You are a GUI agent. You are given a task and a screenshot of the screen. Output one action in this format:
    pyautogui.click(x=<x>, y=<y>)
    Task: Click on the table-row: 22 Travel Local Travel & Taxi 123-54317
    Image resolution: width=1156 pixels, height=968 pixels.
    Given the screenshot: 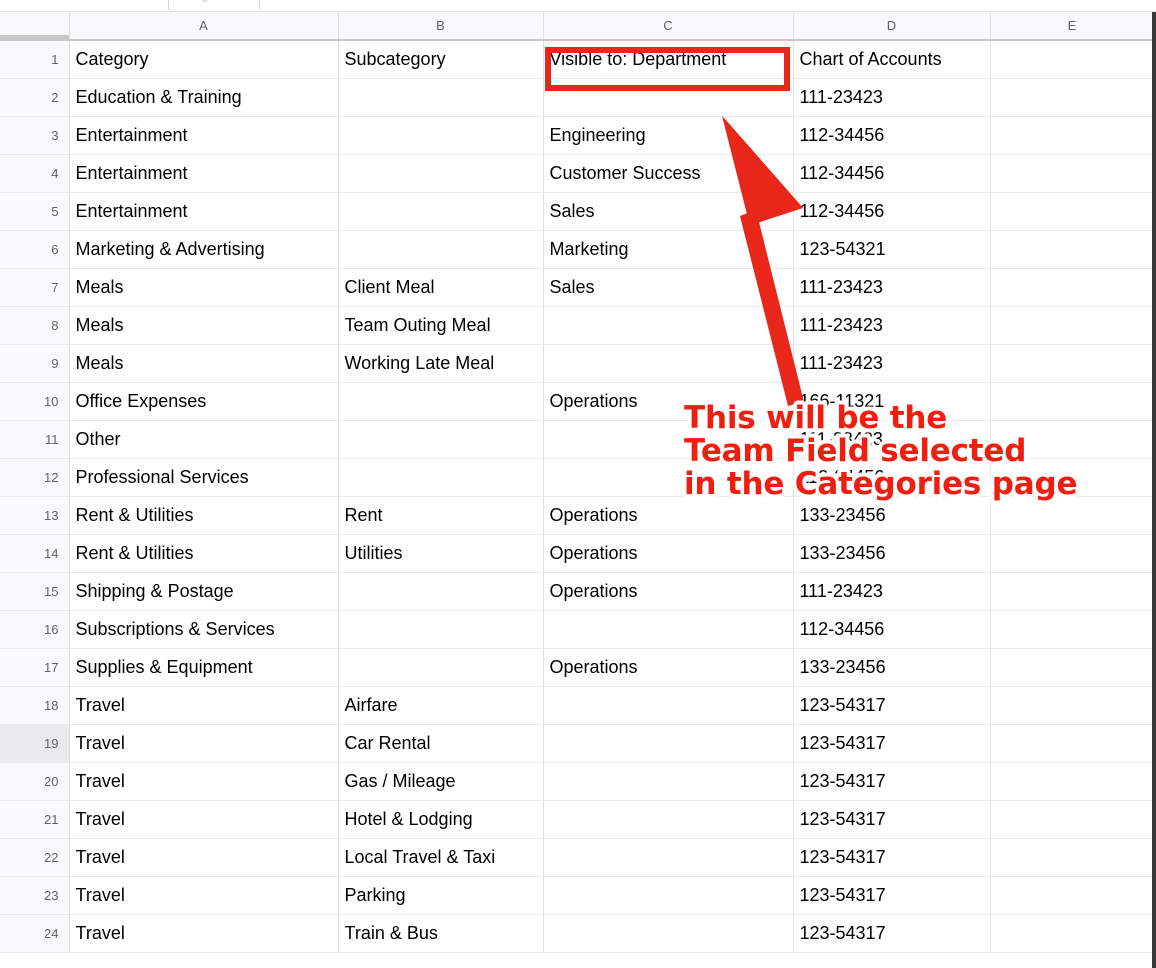 What is the action you would take?
    pyautogui.click(x=577, y=857)
    